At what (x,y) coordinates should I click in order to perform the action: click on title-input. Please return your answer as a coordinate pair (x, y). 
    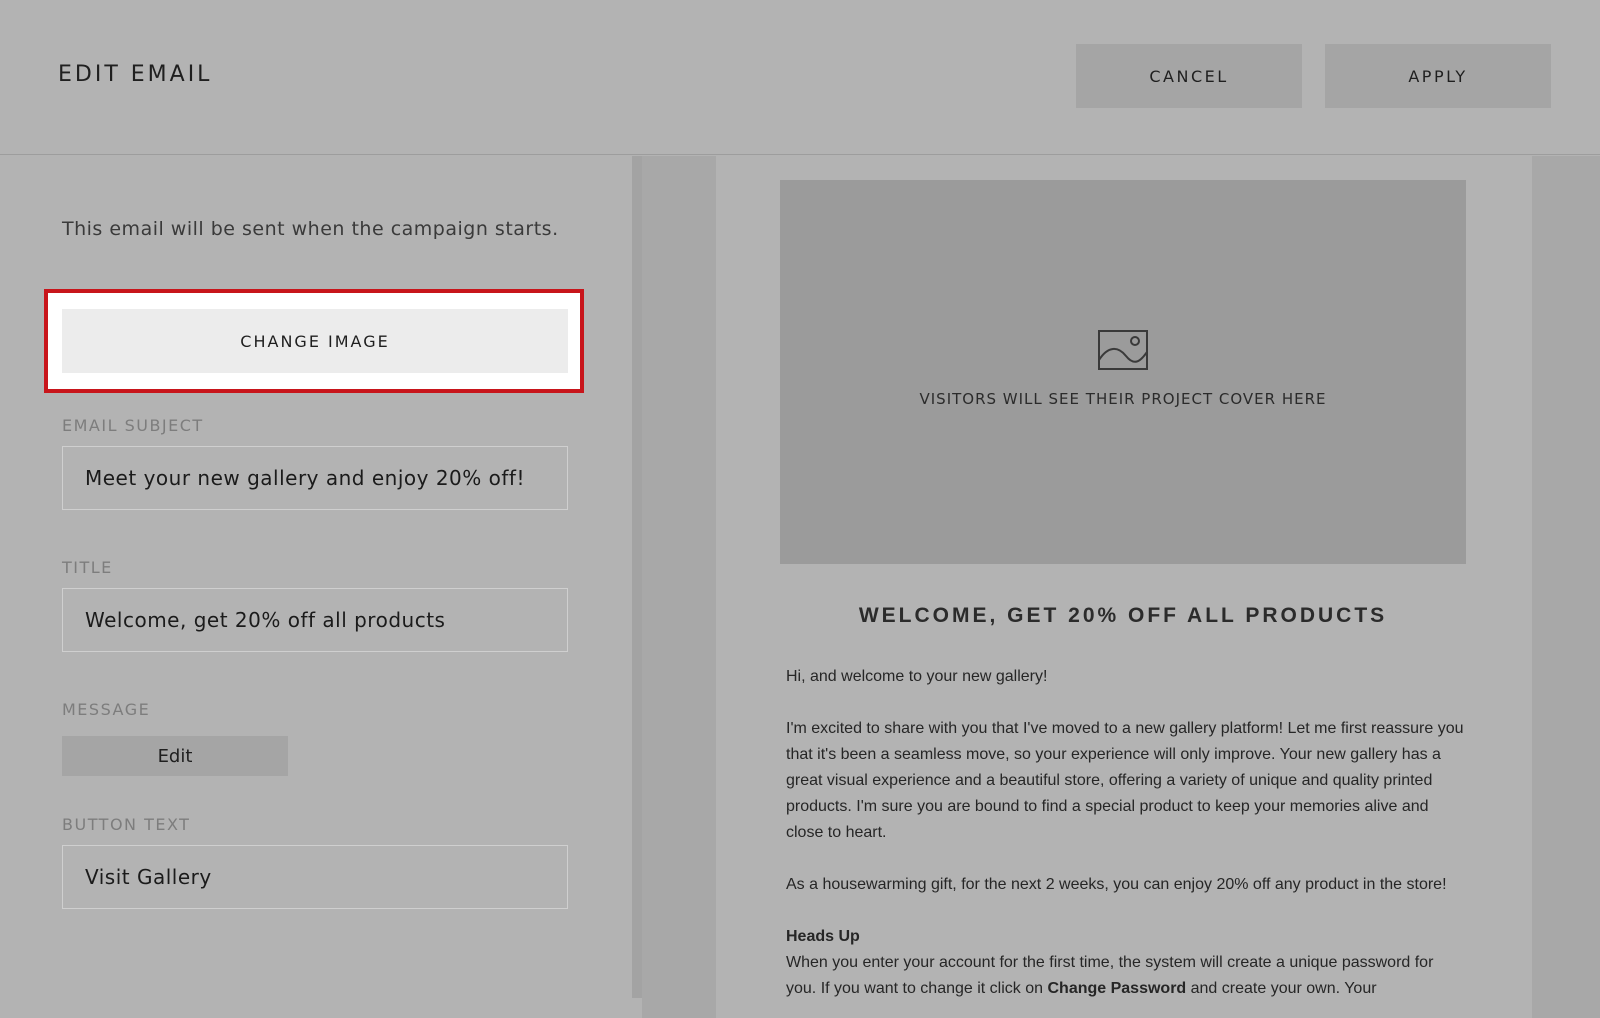
    Looking at the image, I should click on (315, 620).